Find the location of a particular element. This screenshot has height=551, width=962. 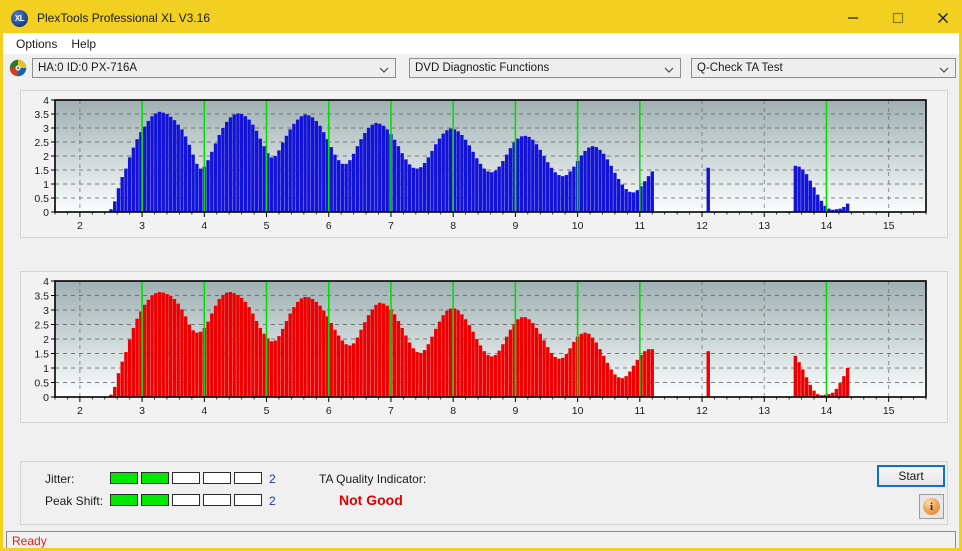

peak-shift-meter is located at coordinates (186, 500).